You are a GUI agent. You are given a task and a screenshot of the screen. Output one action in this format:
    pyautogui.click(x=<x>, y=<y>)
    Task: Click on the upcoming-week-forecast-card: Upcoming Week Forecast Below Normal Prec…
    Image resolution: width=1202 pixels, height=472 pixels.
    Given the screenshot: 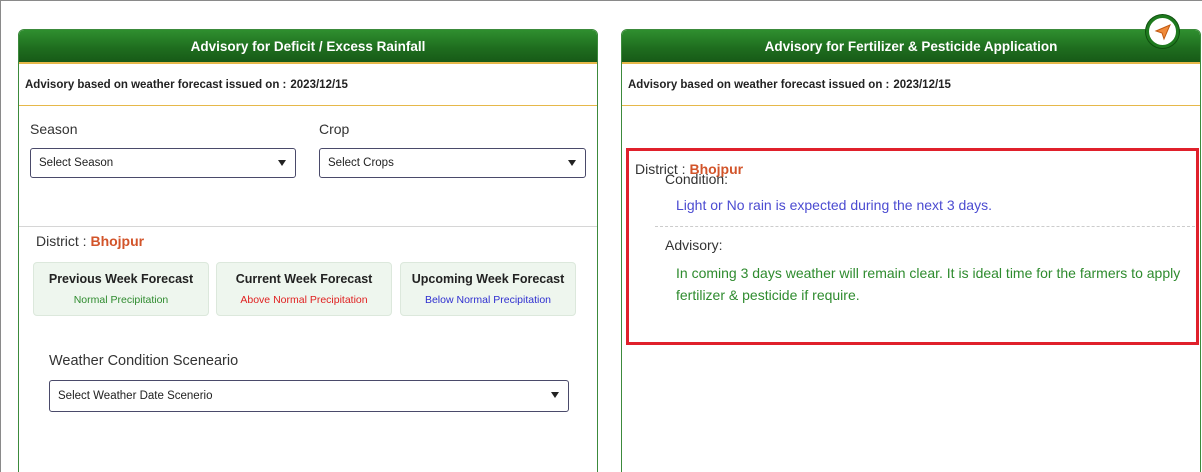 What is the action you would take?
    pyautogui.click(x=488, y=289)
    